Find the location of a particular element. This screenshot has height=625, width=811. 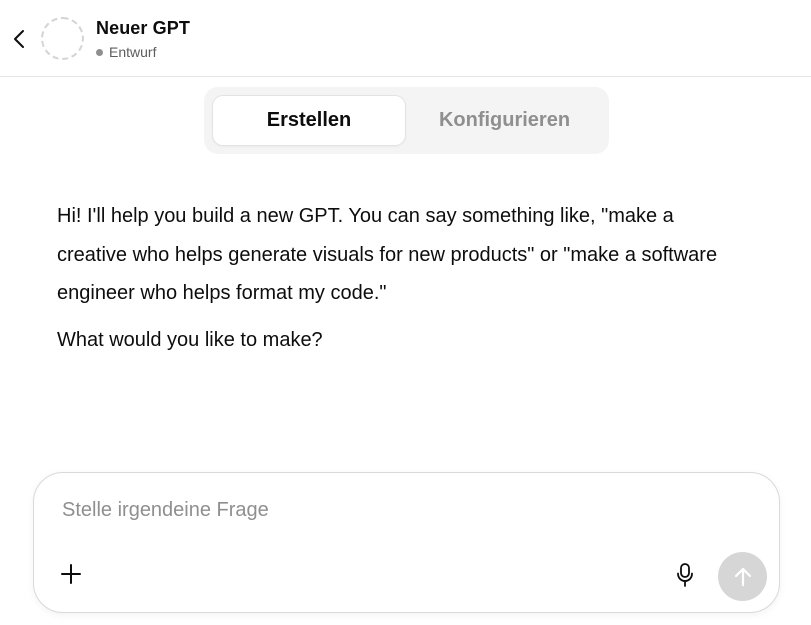

gpt-editor-header: Neuer GPT Entwurf is located at coordinates (405, 38).